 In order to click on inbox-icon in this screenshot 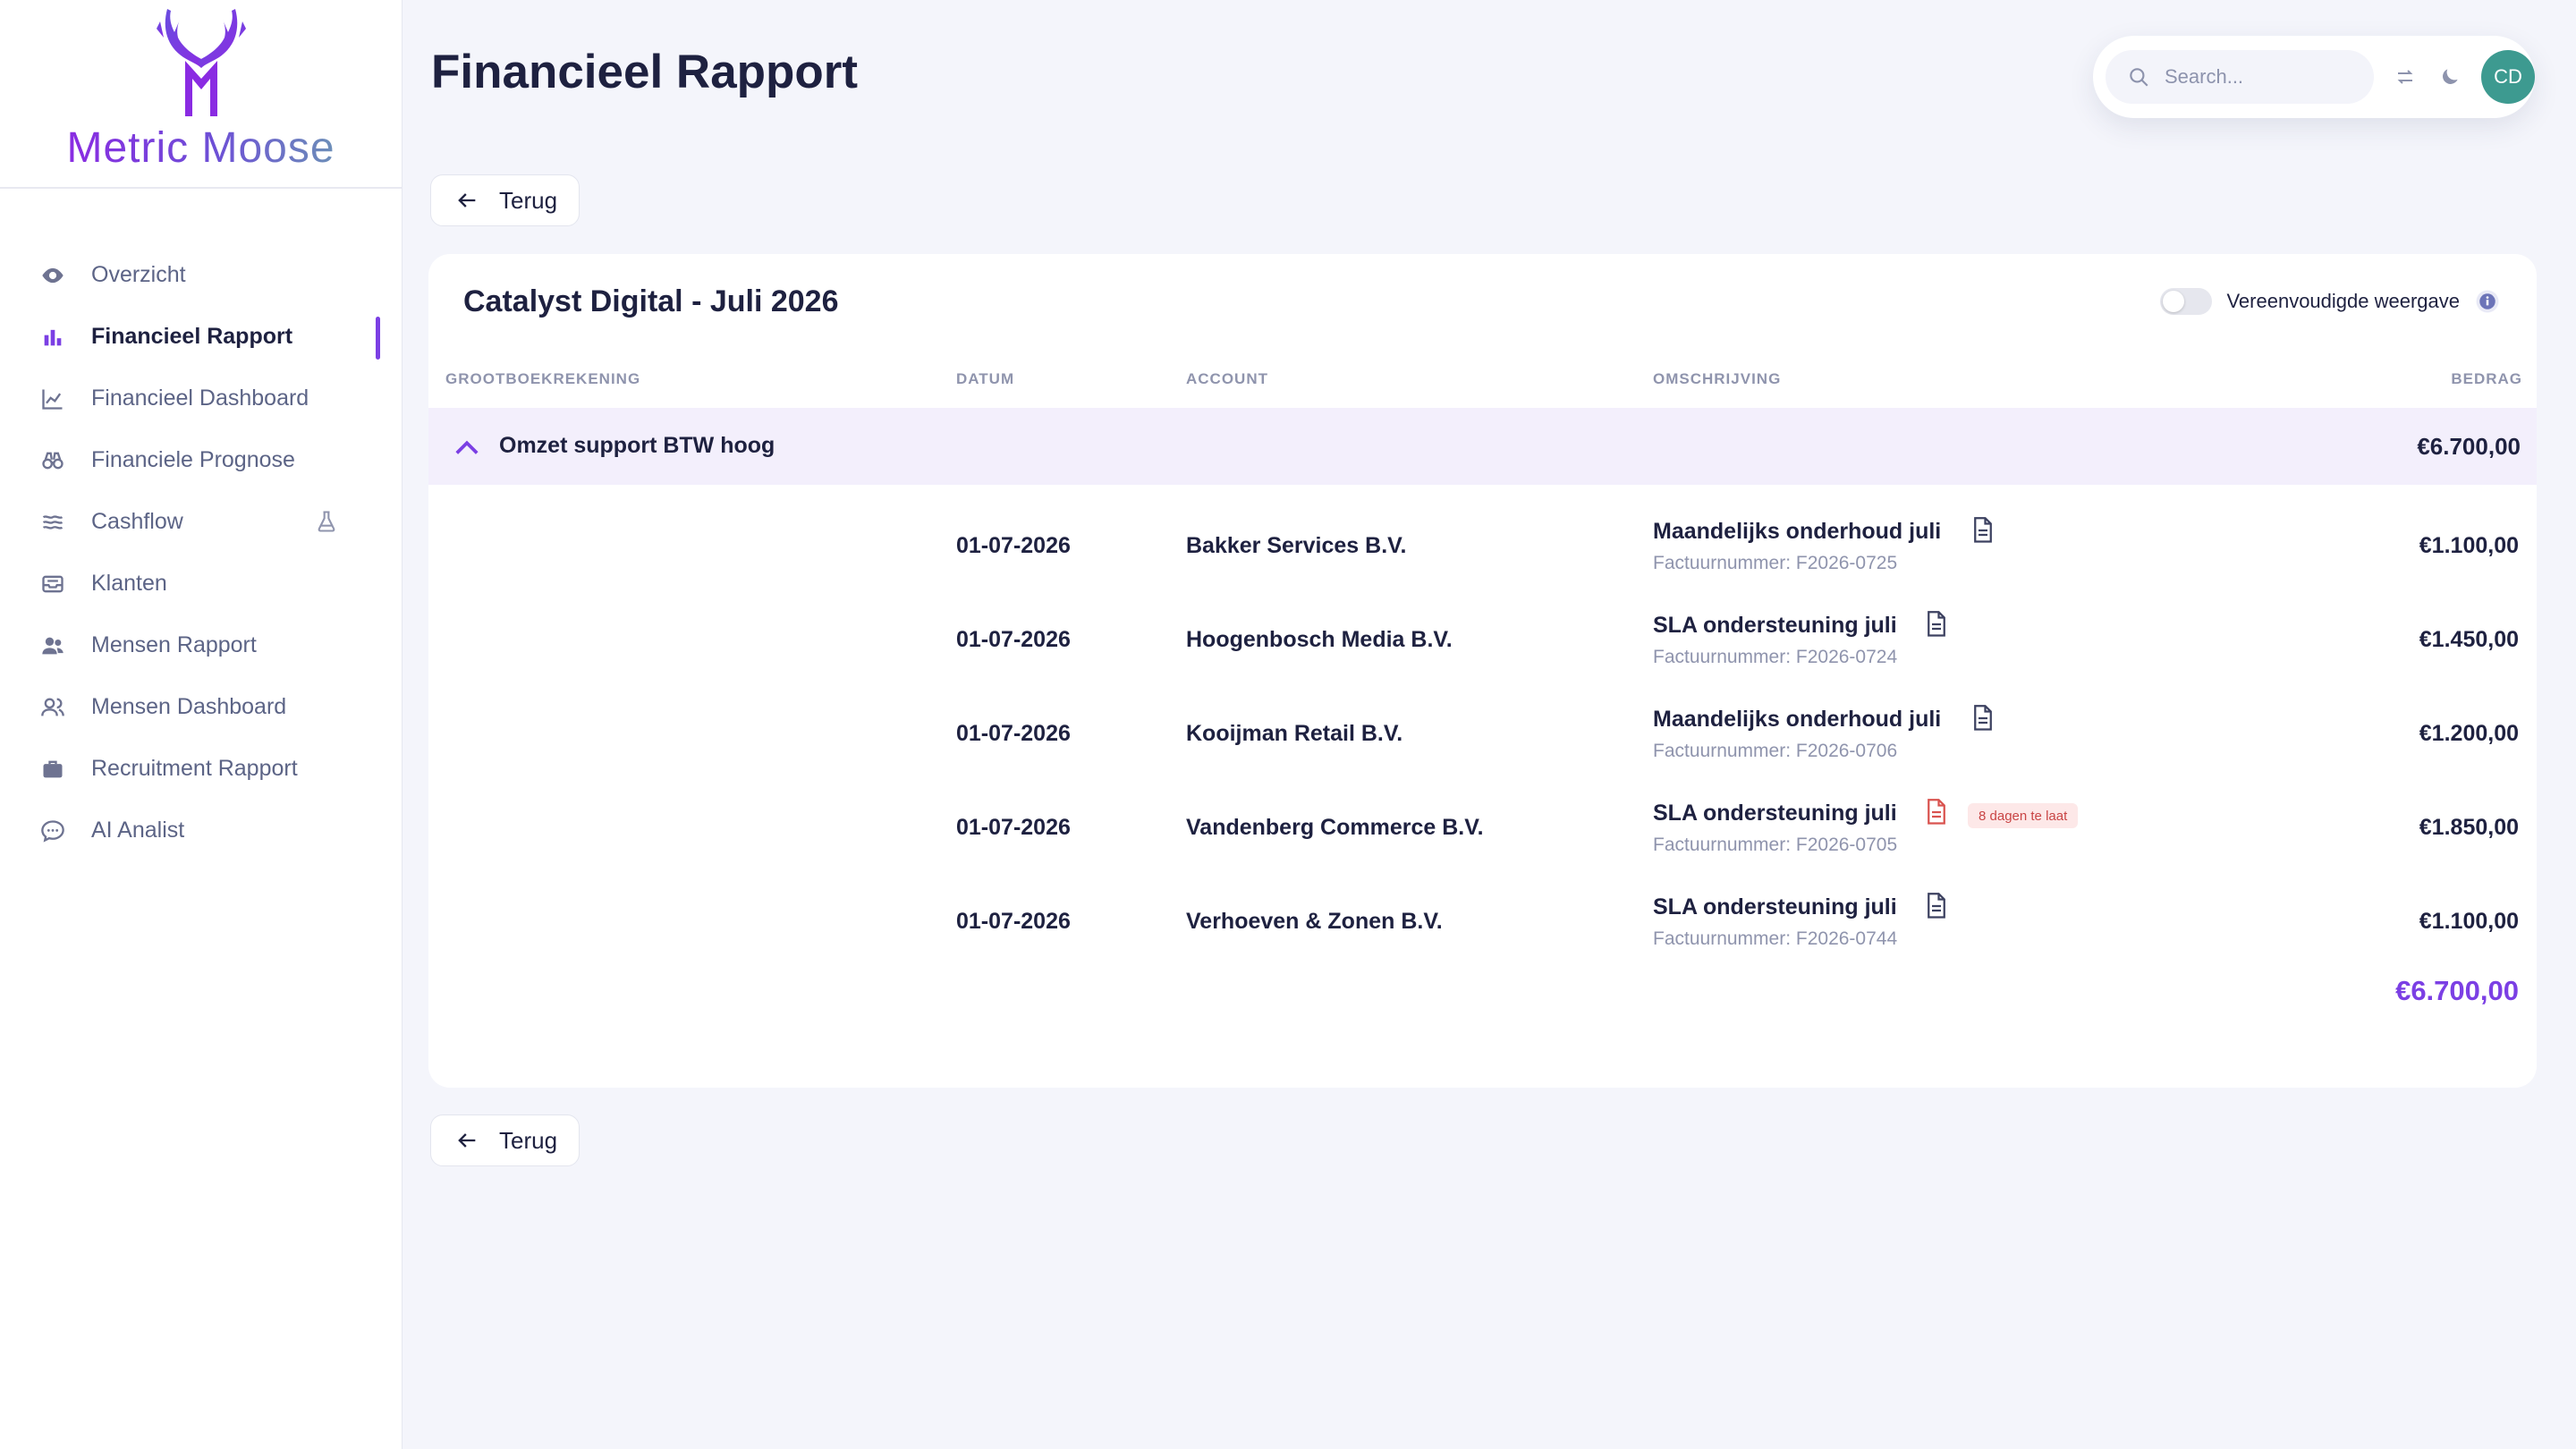, I will do `click(52, 584)`.